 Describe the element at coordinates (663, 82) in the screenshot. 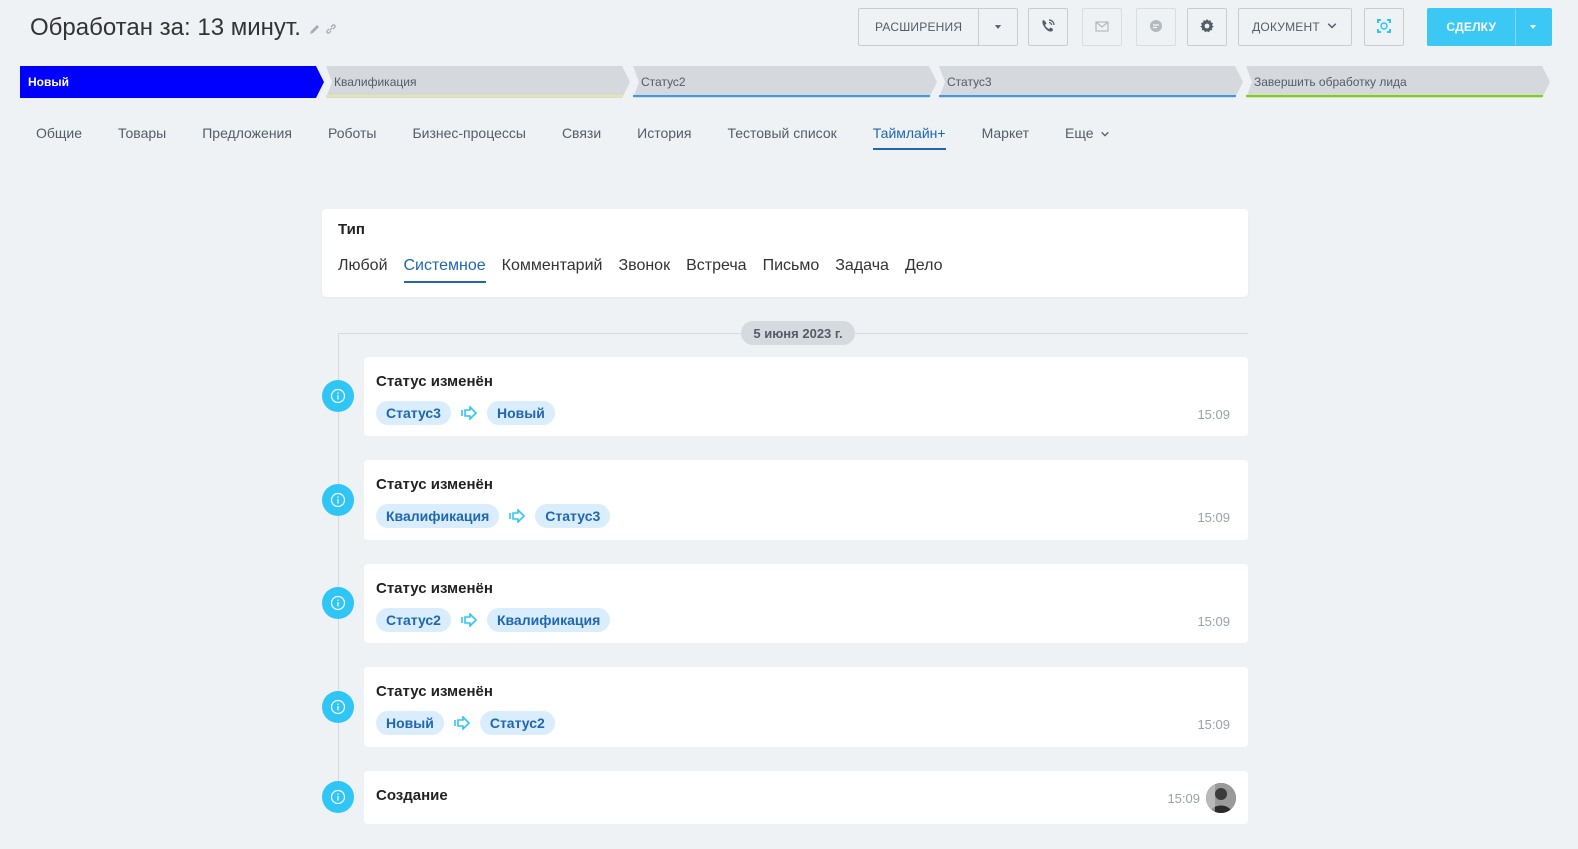

I see `stage-label: Статус2` at that location.